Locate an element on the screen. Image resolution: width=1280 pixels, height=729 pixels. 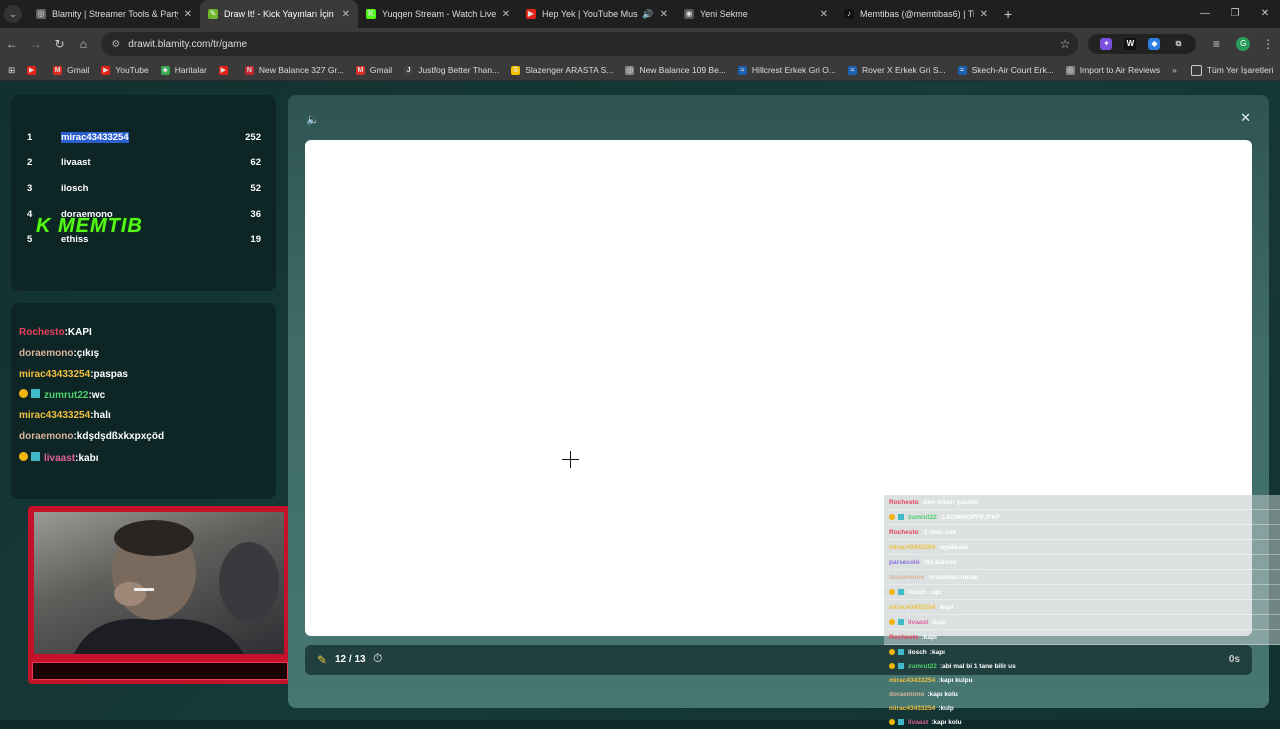
reading-list-icon: ≡ is located at coordinates (1216, 44).